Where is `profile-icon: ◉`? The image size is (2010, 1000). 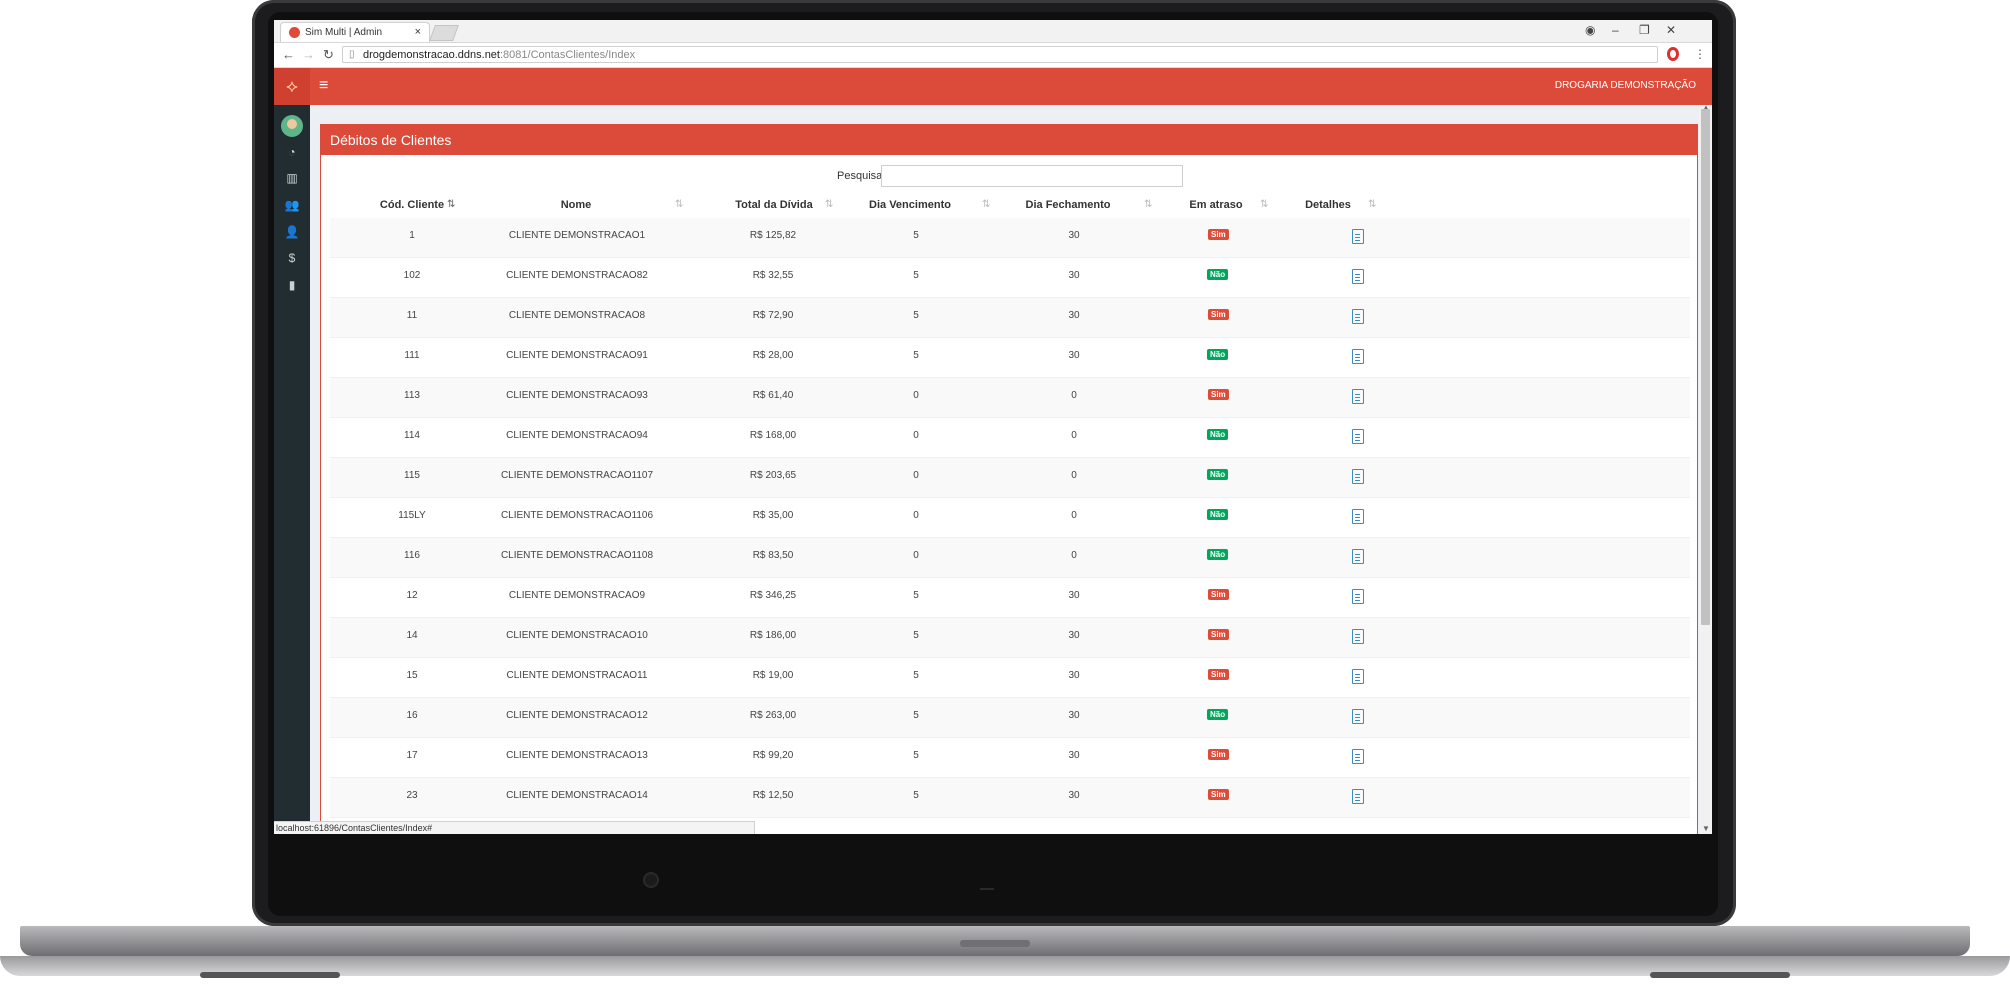
profile-icon: ◉ is located at coordinates (1590, 30).